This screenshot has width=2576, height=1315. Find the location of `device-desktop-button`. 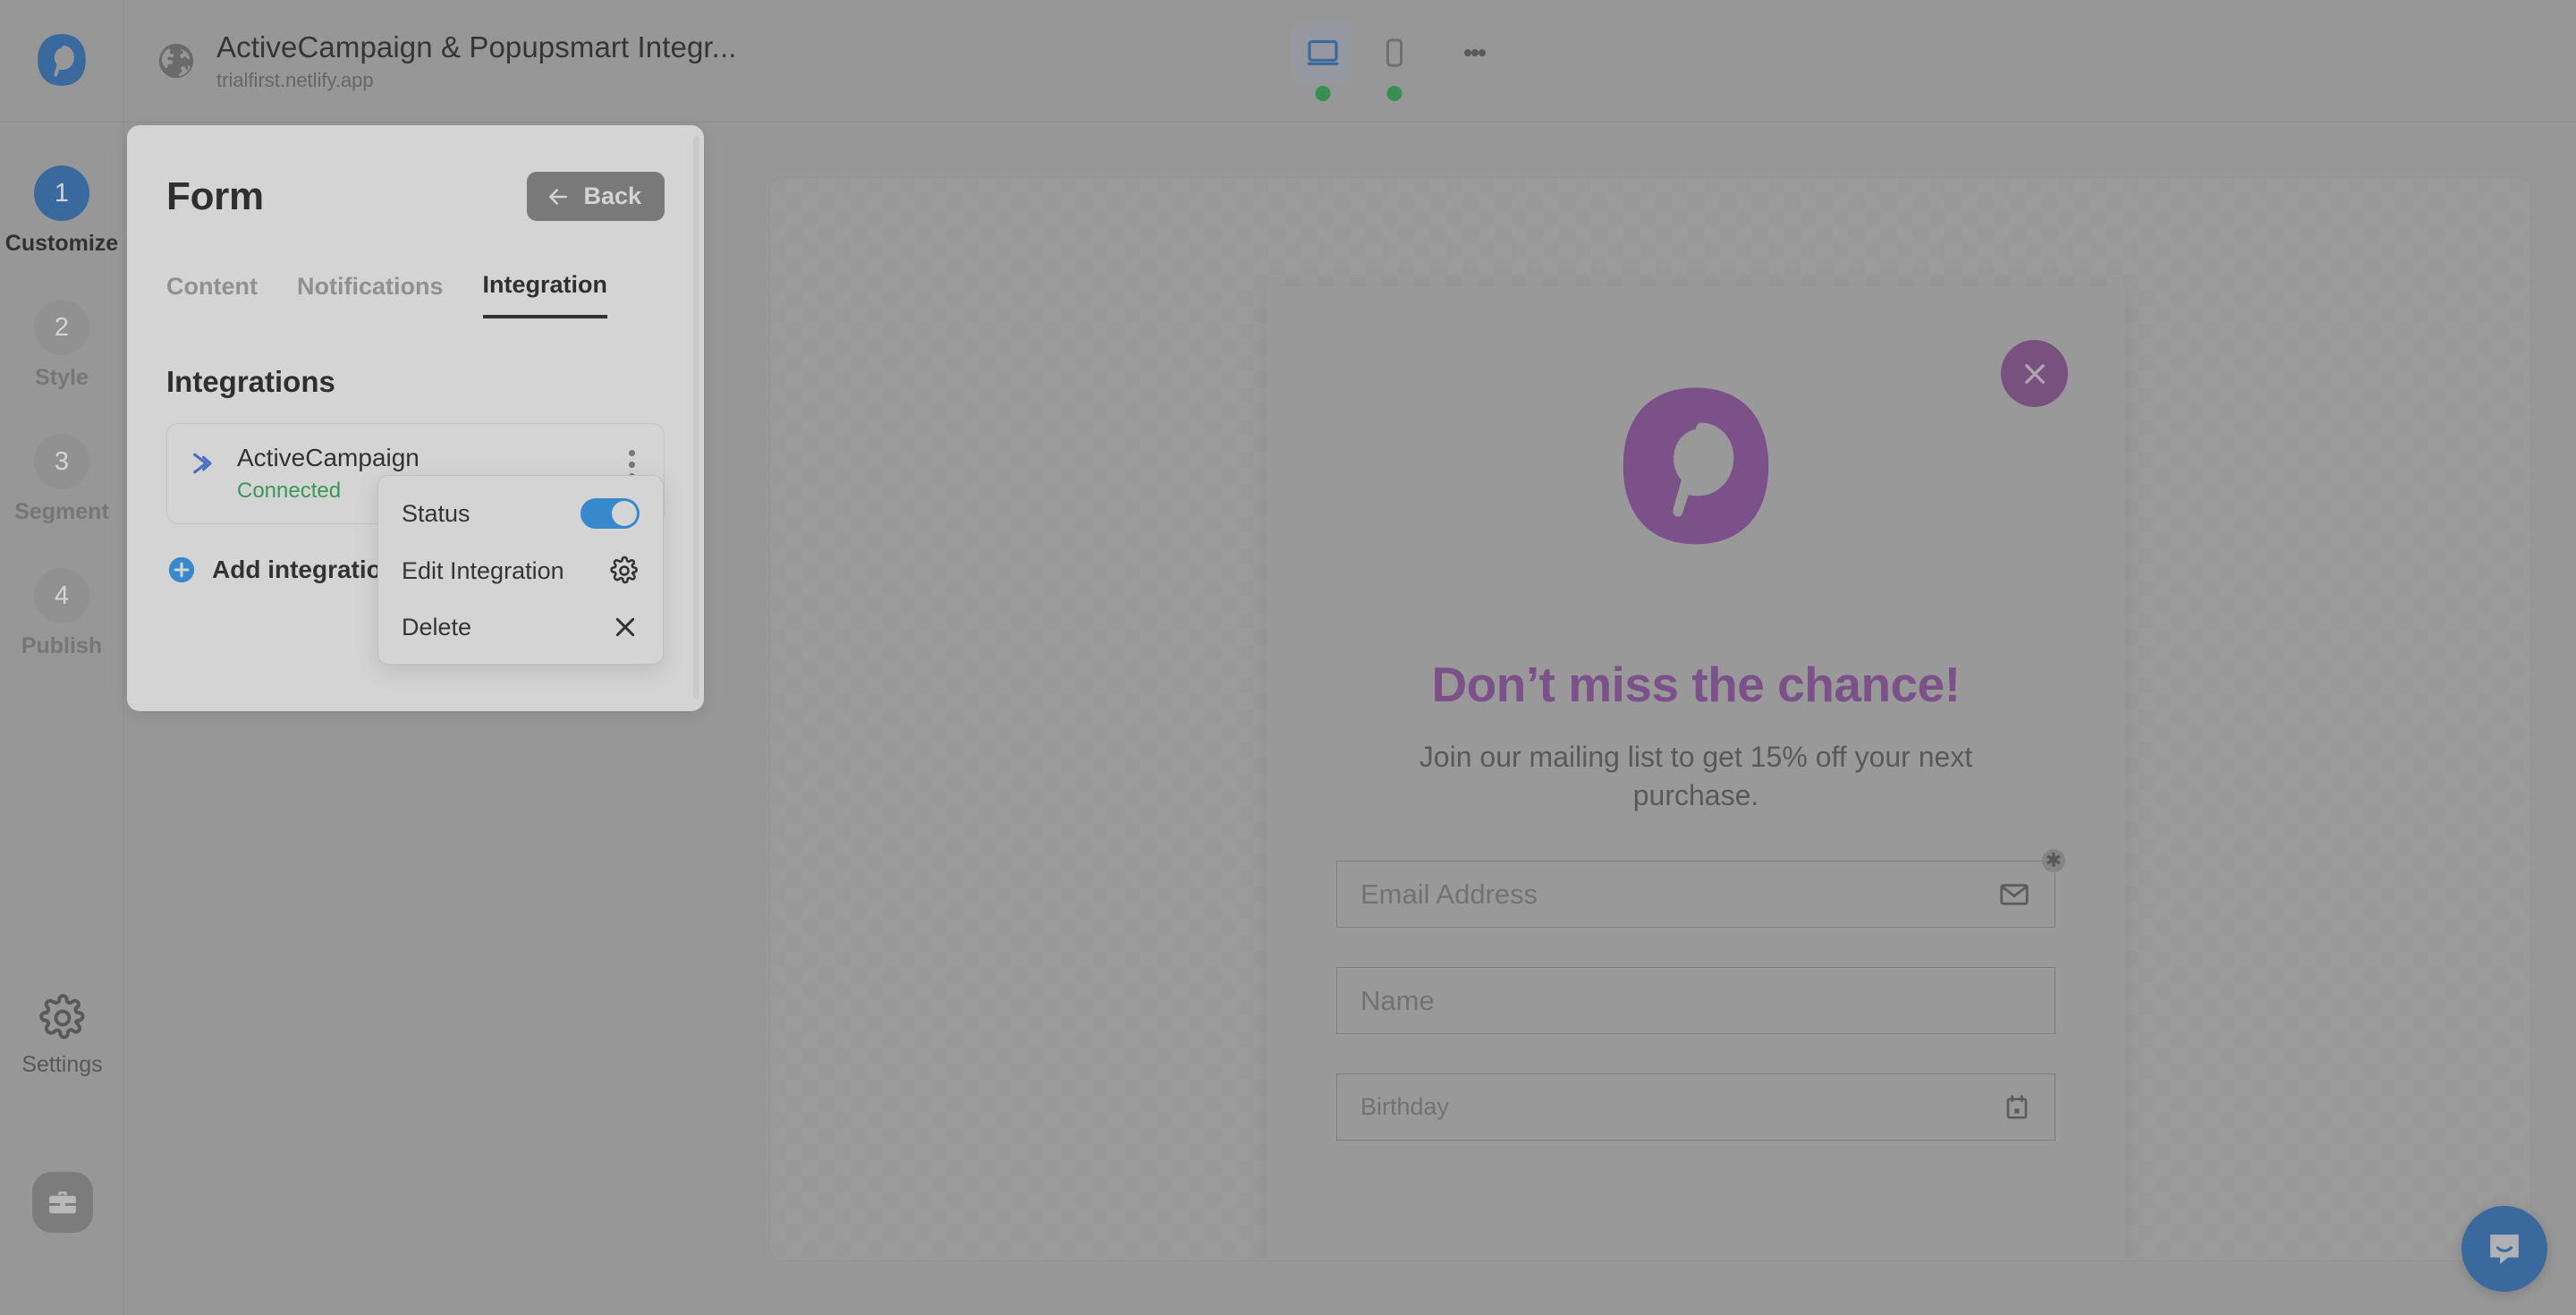

device-desktop-button is located at coordinates (1322, 62).